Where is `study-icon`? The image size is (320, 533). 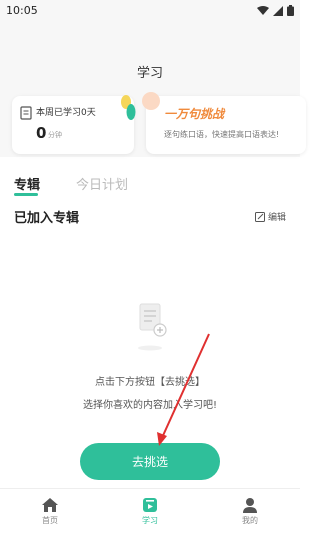 study-icon is located at coordinates (150, 504).